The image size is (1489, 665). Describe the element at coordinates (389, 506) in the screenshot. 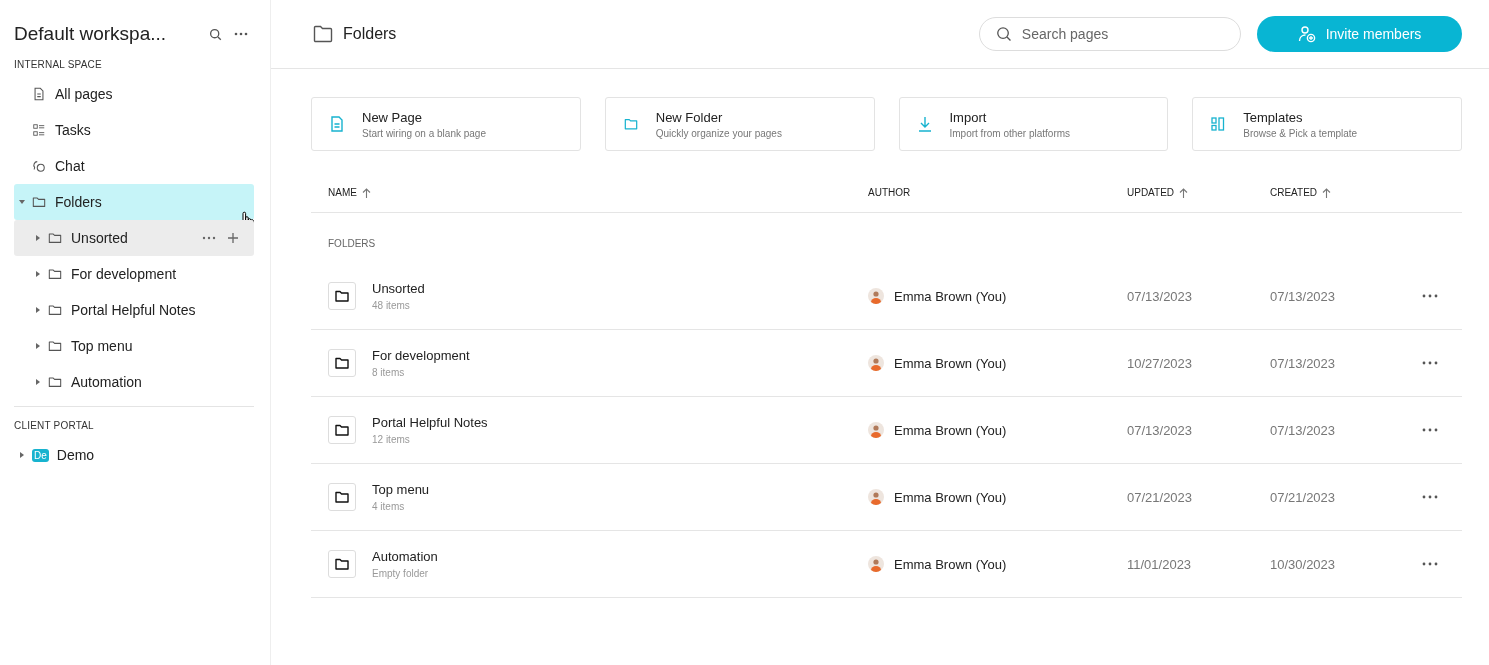

I see `item-count: 4 items` at that location.